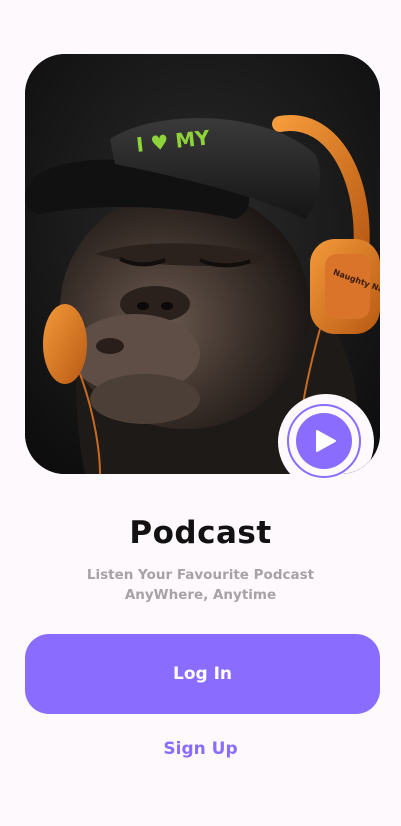 This screenshot has height=826, width=401. I want to click on page-title: Podcast, so click(200, 533).